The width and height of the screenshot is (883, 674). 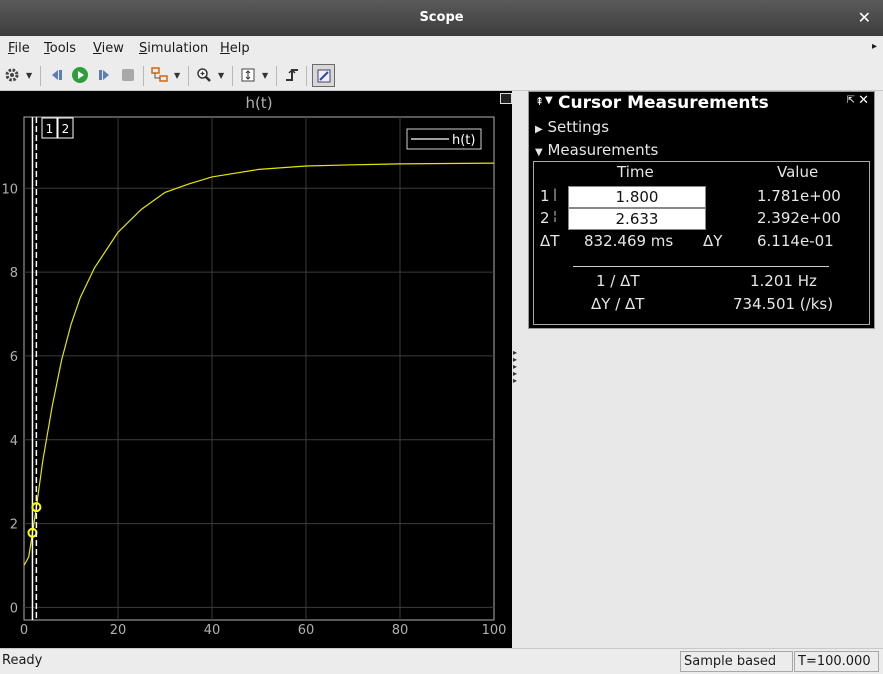 I want to click on cursor-2-line-icon: ¦, so click(x=555, y=216).